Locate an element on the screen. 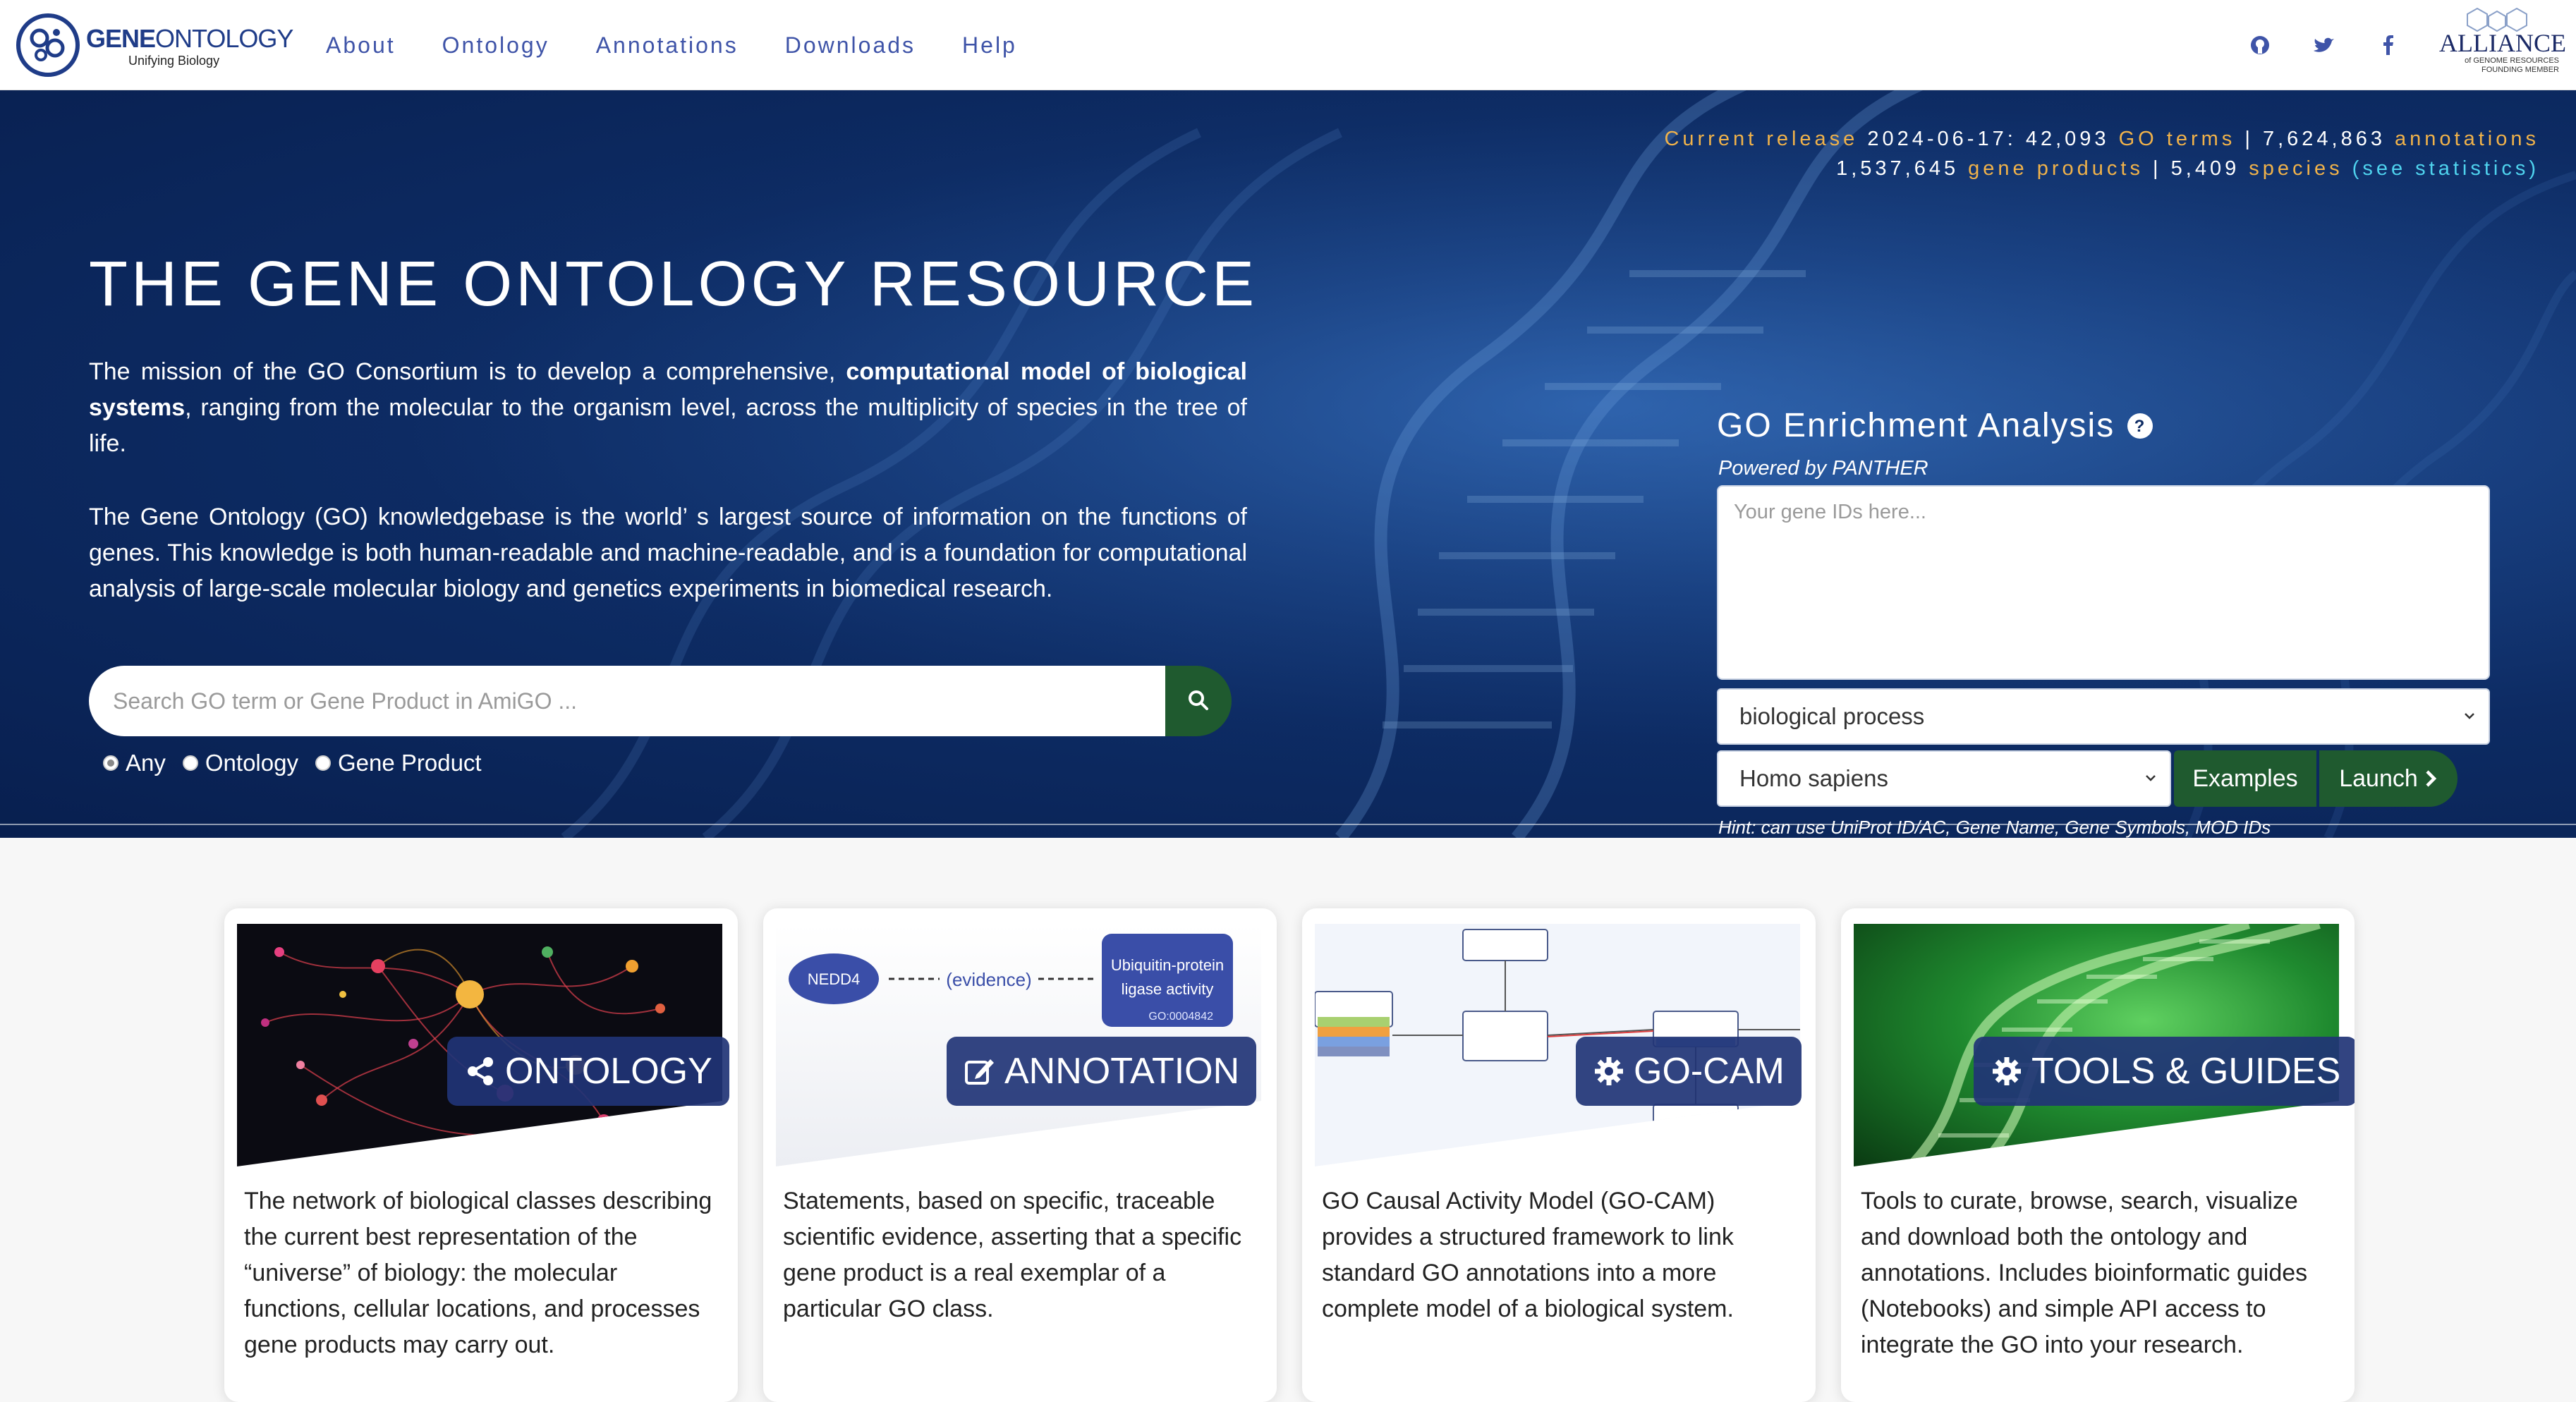  gene-ontology-logo: GENEONTOLOGY Unifying Biology is located at coordinates (154, 46).